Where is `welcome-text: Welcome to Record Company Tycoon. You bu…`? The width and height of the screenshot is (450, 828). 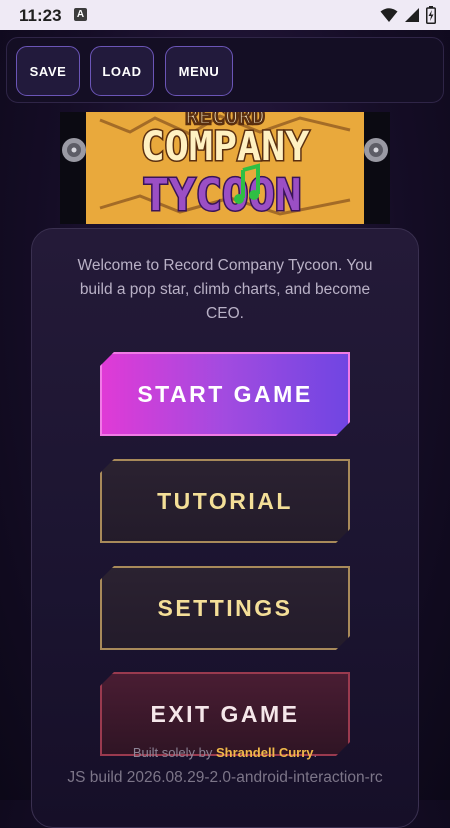 welcome-text: Welcome to Record Company Tycoon. You bu… is located at coordinates (225, 289).